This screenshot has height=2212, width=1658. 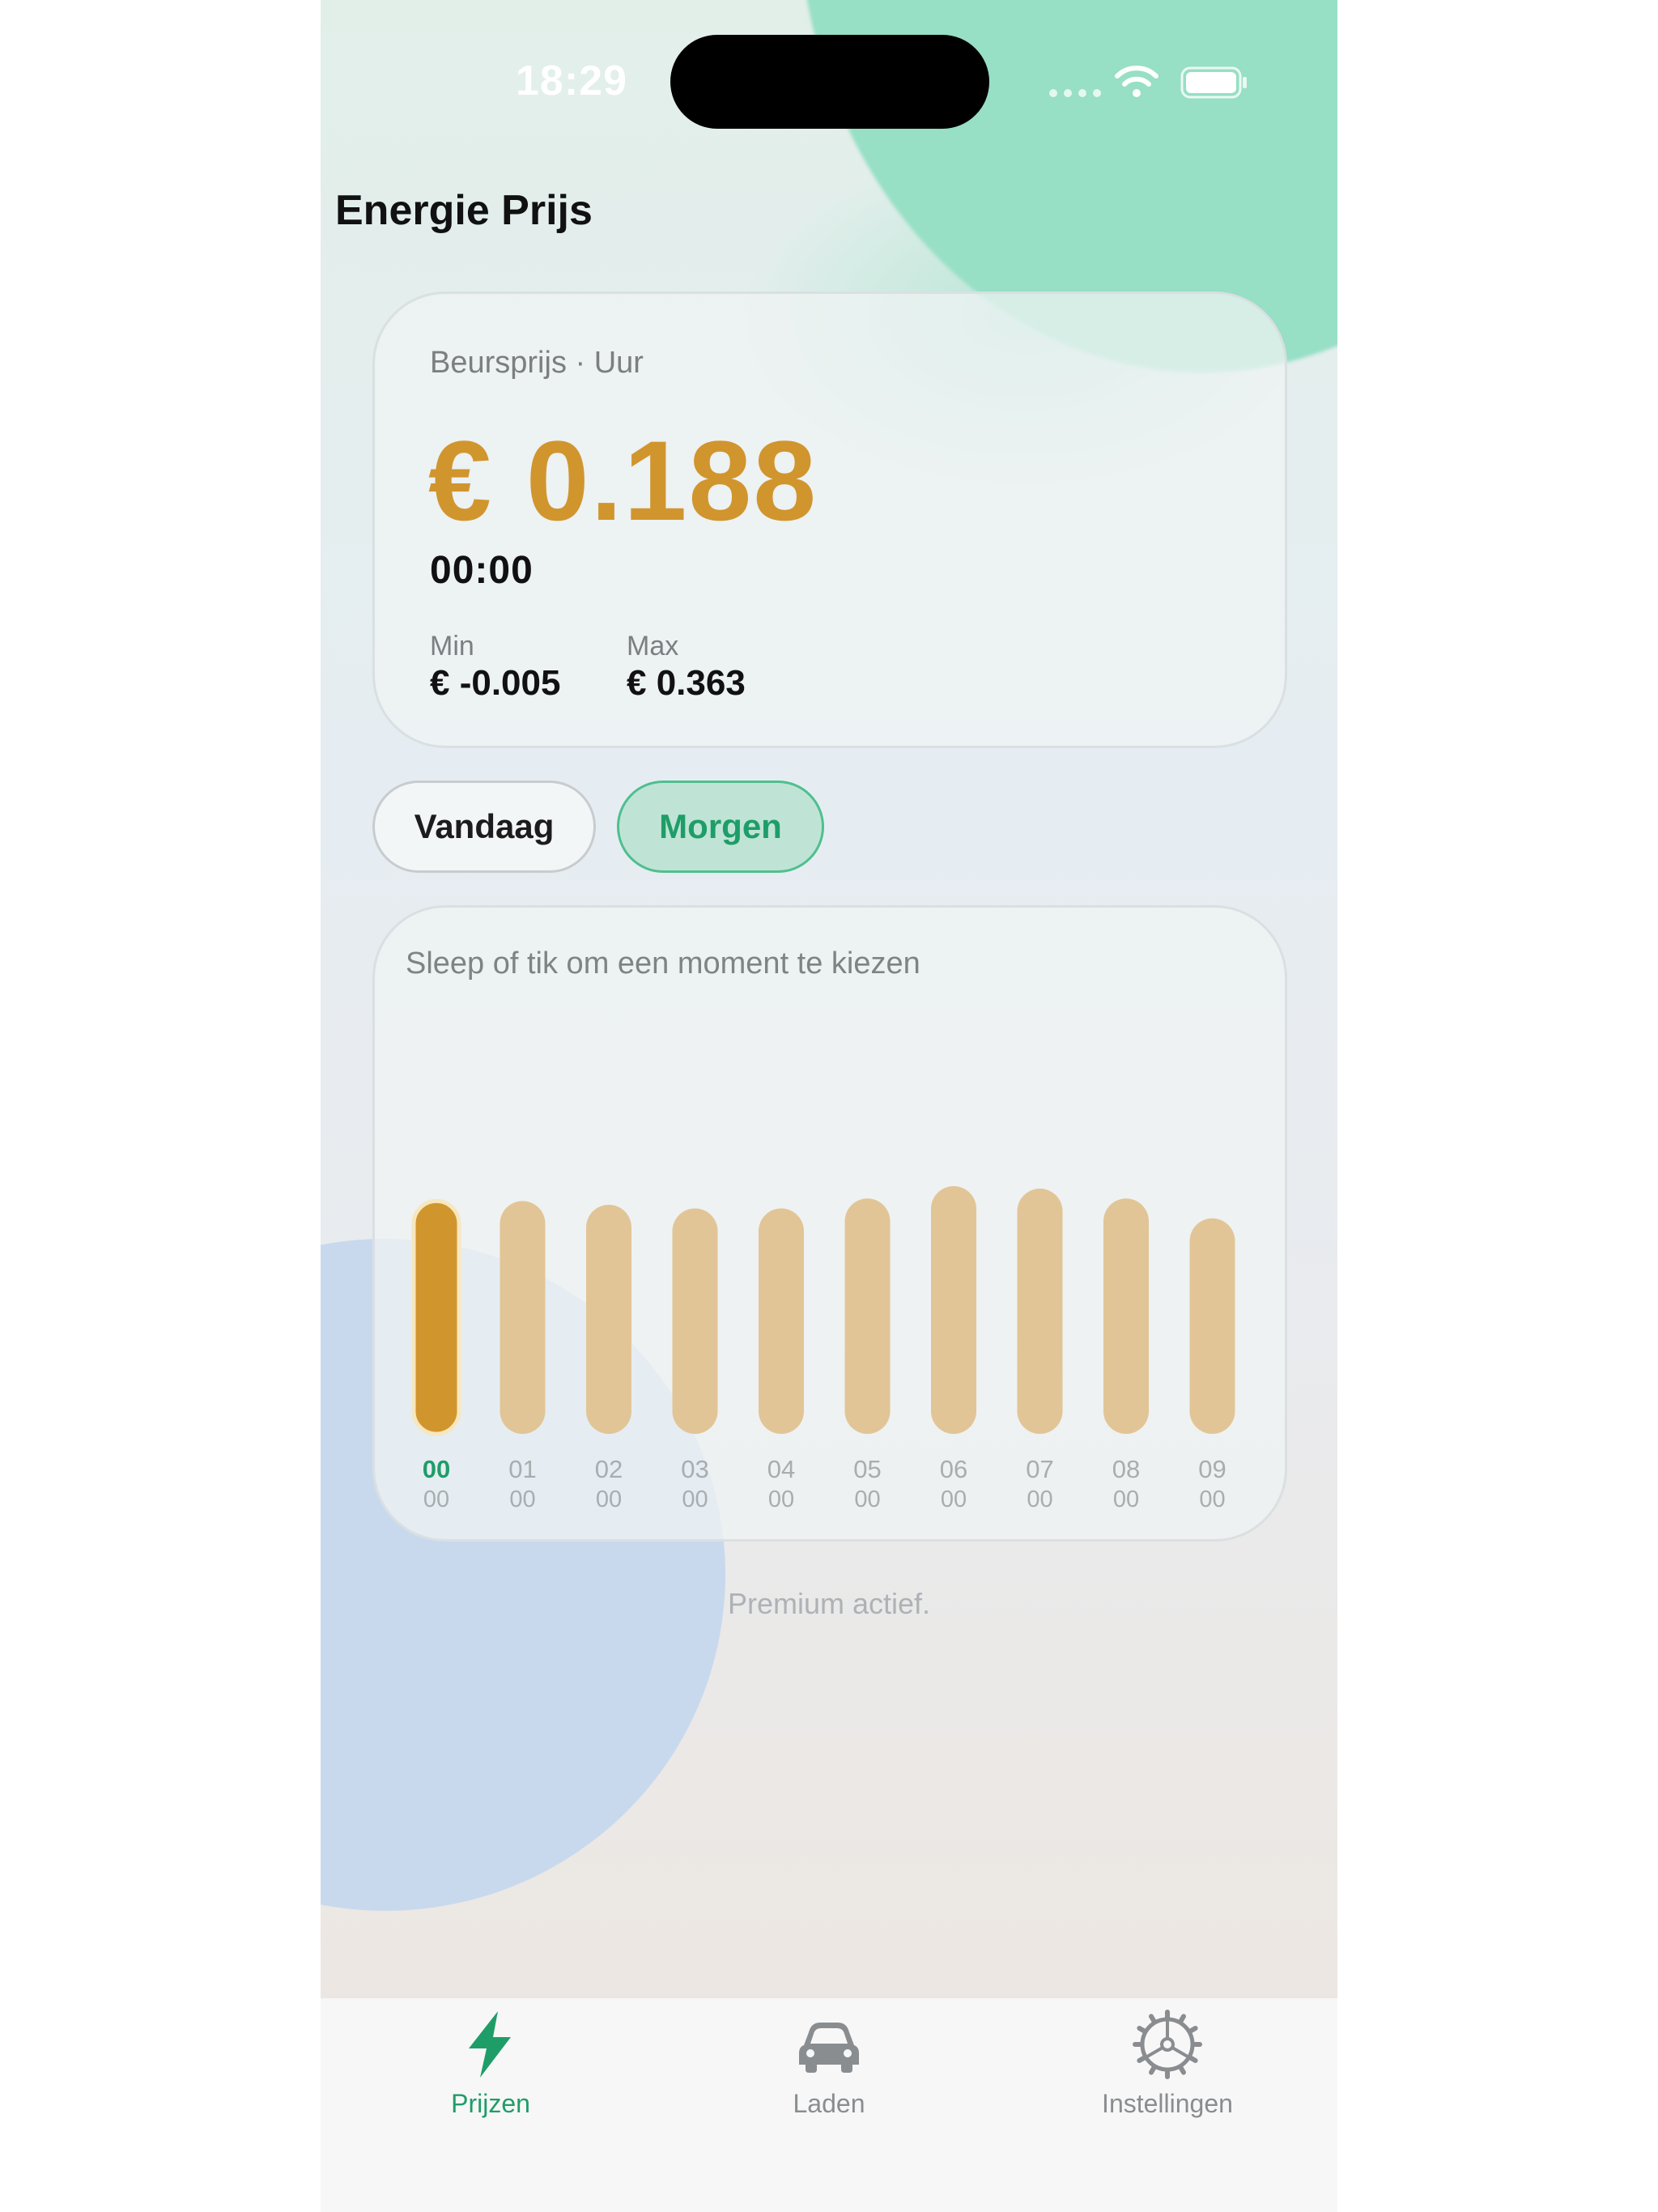 What do you see at coordinates (1136, 82) in the screenshot?
I see `wifi-icon` at bounding box center [1136, 82].